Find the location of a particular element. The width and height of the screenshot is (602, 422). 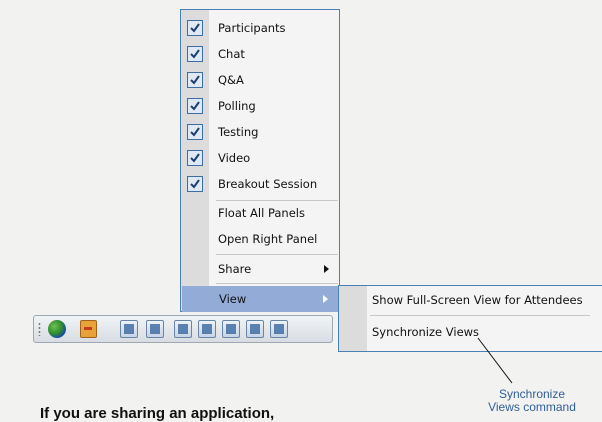

callout-pointer-line is located at coordinates (495, 360).